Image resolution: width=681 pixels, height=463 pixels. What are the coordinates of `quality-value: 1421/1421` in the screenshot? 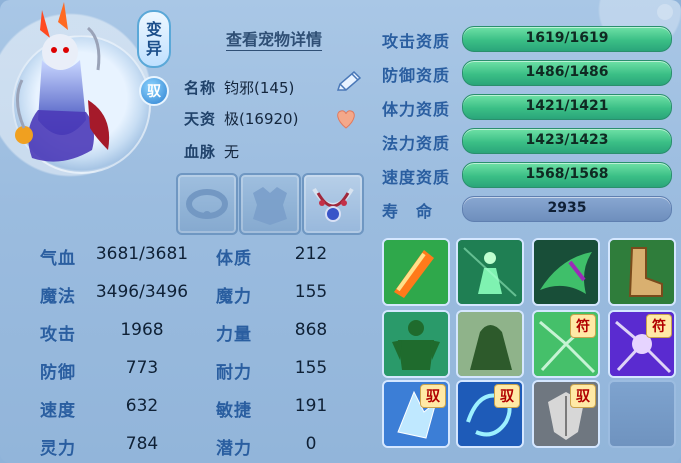 It's located at (567, 106).